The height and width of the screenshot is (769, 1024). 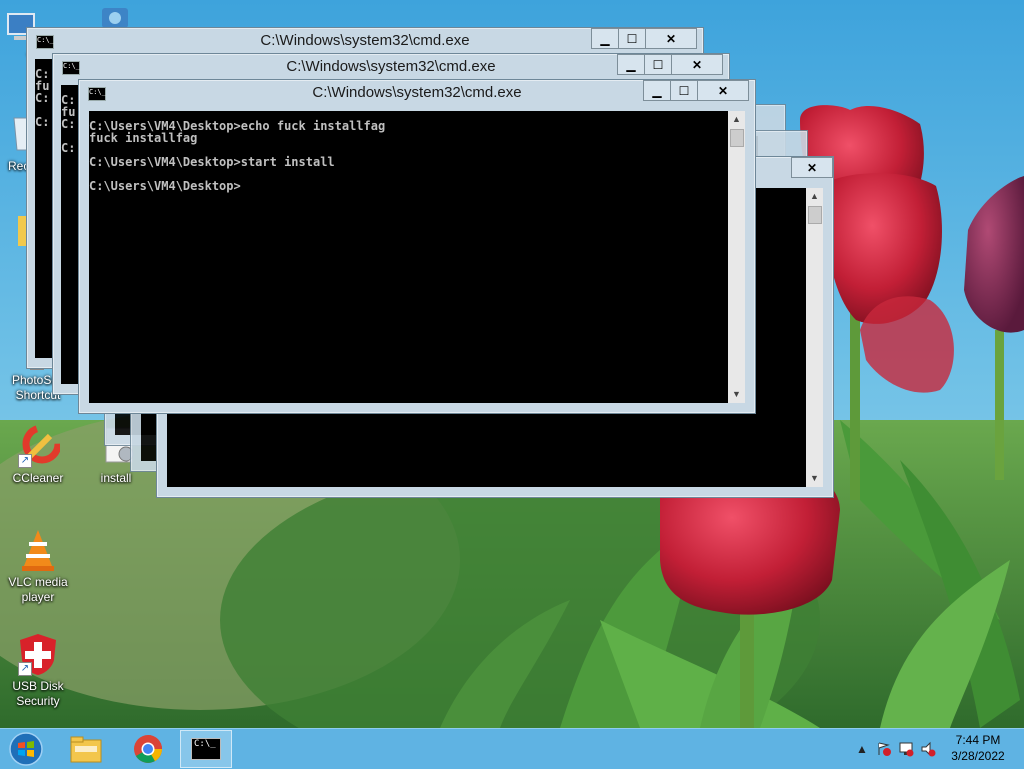 I want to click on taskbar-file-explorer, so click(x=86, y=749).